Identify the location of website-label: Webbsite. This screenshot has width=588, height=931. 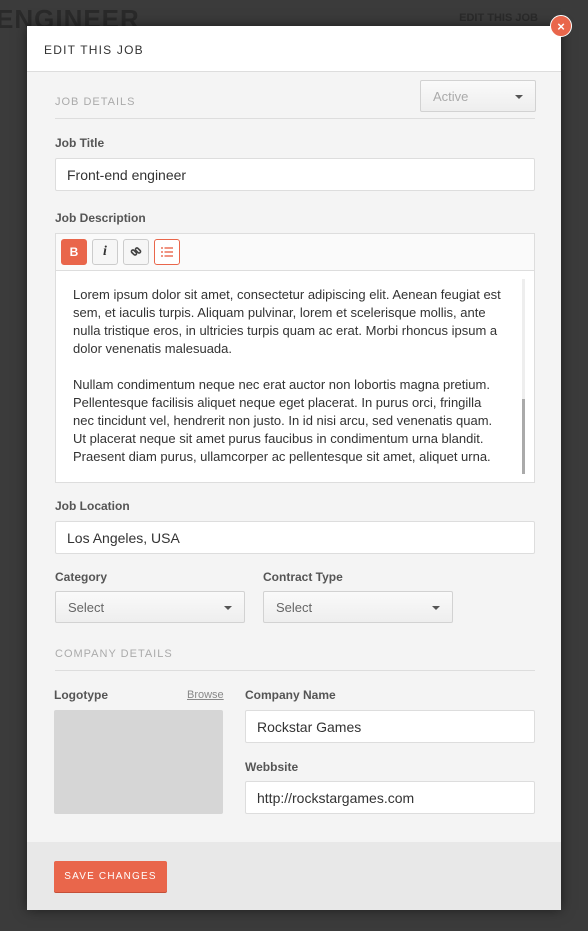
(272, 767).